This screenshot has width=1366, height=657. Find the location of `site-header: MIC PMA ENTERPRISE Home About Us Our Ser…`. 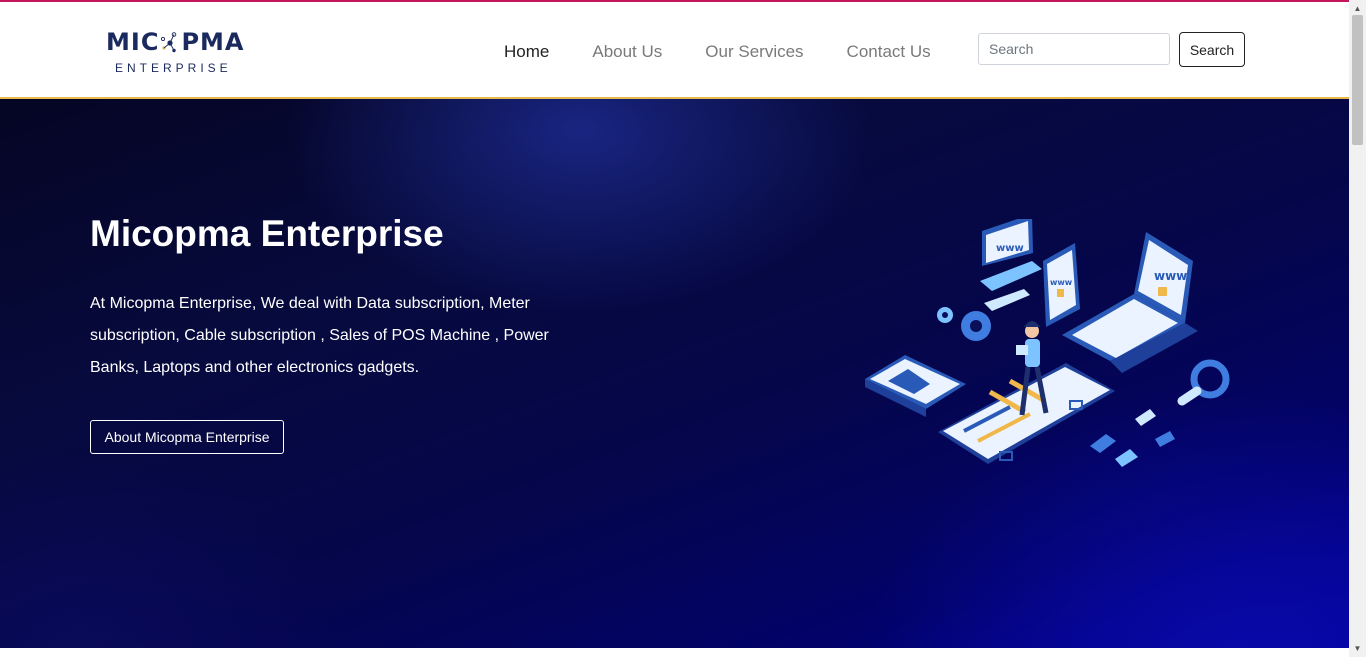

site-header: MIC PMA ENTERPRISE Home About Us Our Ser… is located at coordinates (674, 50).